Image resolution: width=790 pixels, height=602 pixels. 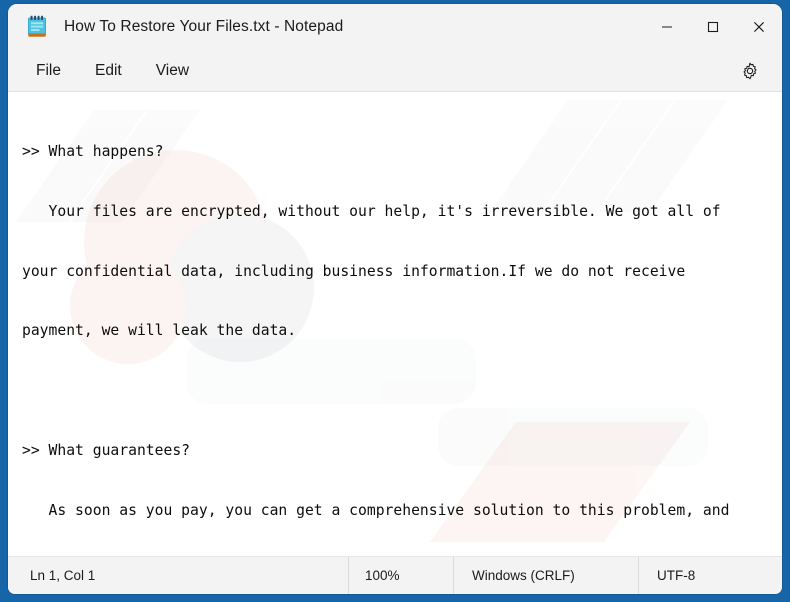 I want to click on text-line-blank, so click(x=400, y=391).